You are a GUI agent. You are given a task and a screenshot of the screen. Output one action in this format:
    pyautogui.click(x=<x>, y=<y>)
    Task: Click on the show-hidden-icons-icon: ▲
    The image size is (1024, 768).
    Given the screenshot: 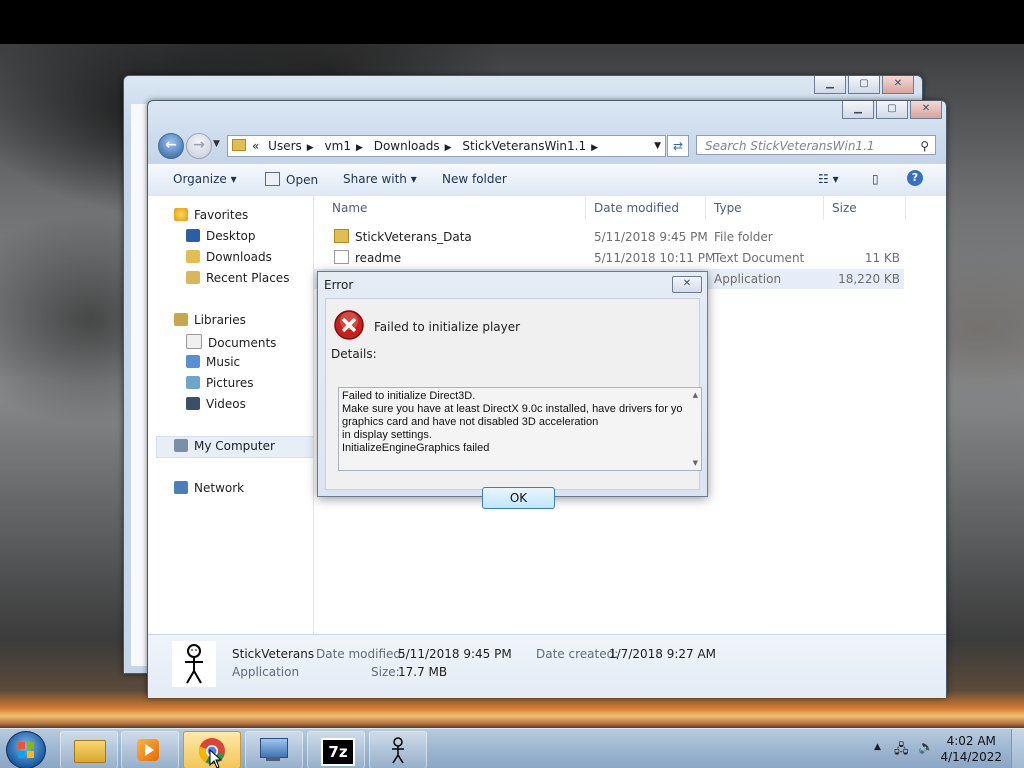 What is the action you would take?
    pyautogui.click(x=877, y=747)
    